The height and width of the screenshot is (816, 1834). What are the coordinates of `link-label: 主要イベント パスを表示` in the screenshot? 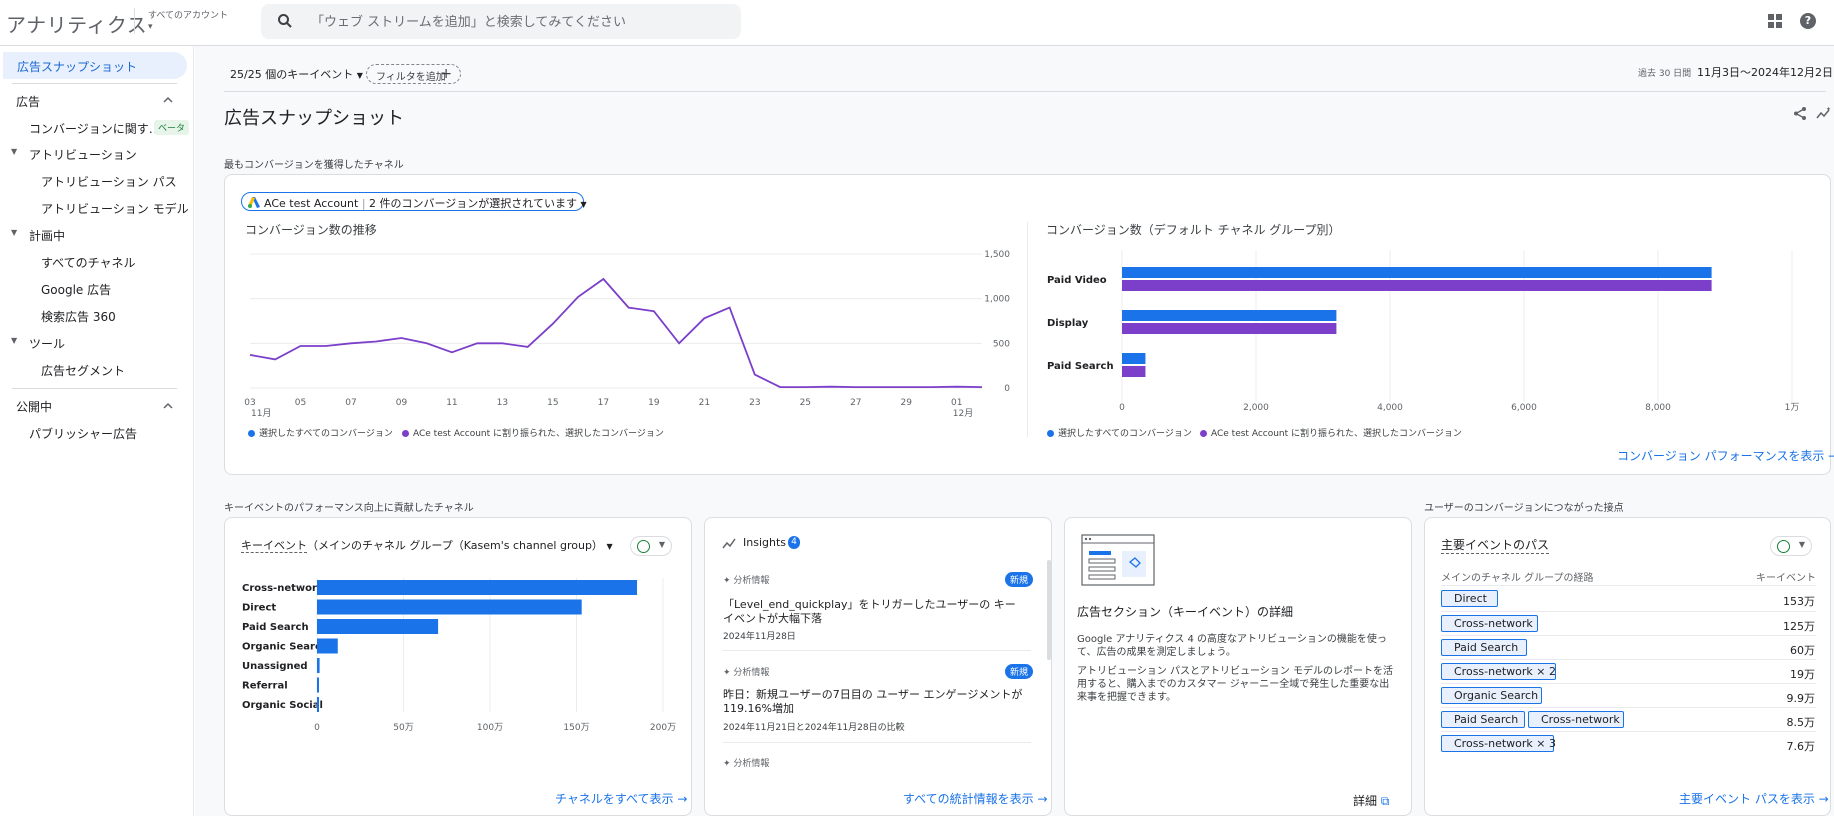 It's located at (1747, 799).